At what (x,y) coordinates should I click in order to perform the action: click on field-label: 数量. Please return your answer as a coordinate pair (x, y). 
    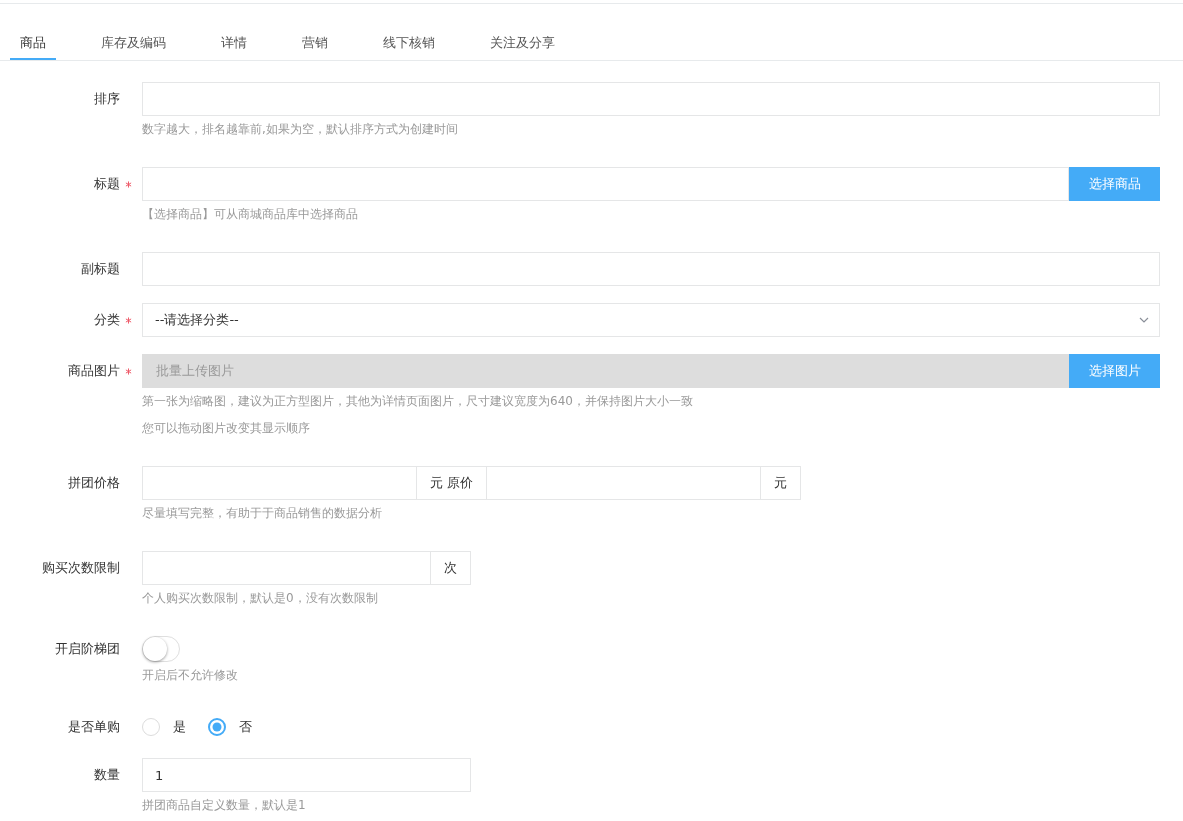
    Looking at the image, I should click on (106, 775).